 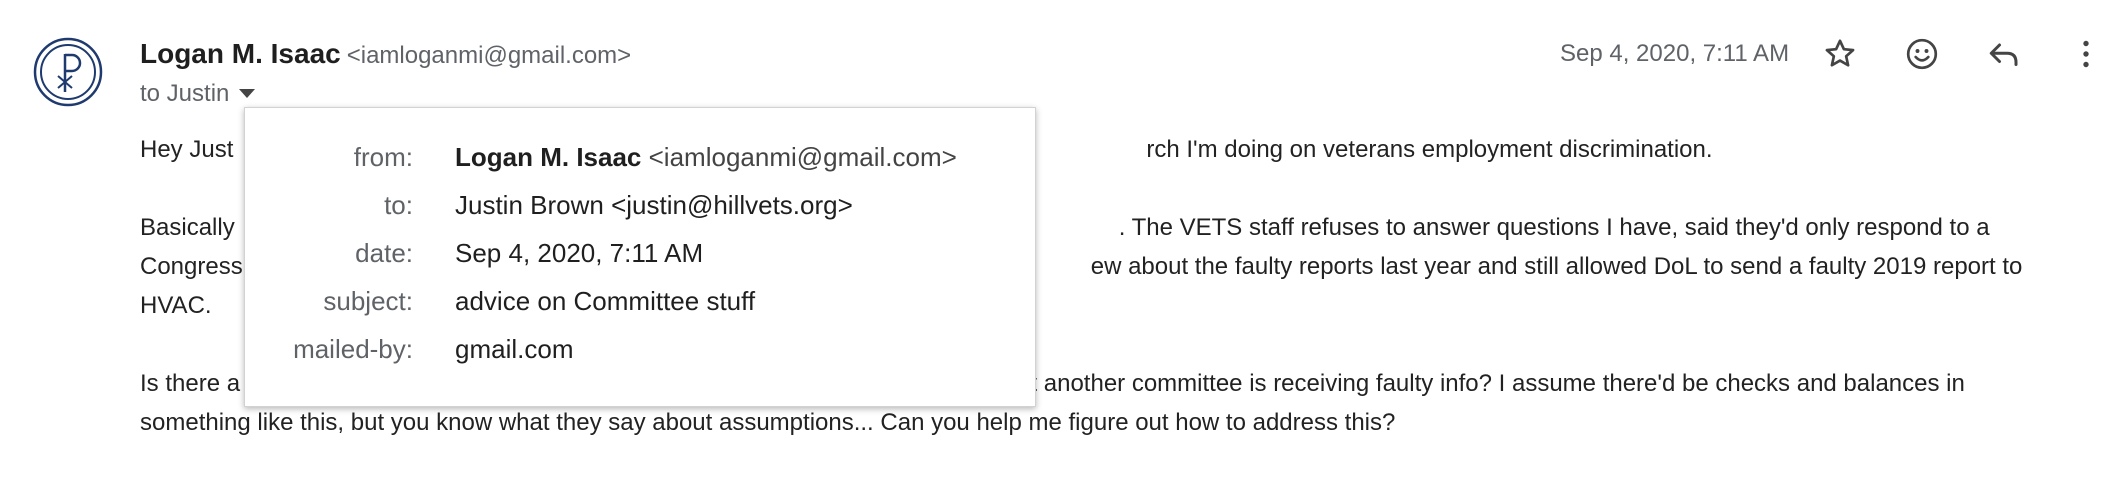 I want to click on sender-name: Logan M. Isaac, so click(x=240, y=53).